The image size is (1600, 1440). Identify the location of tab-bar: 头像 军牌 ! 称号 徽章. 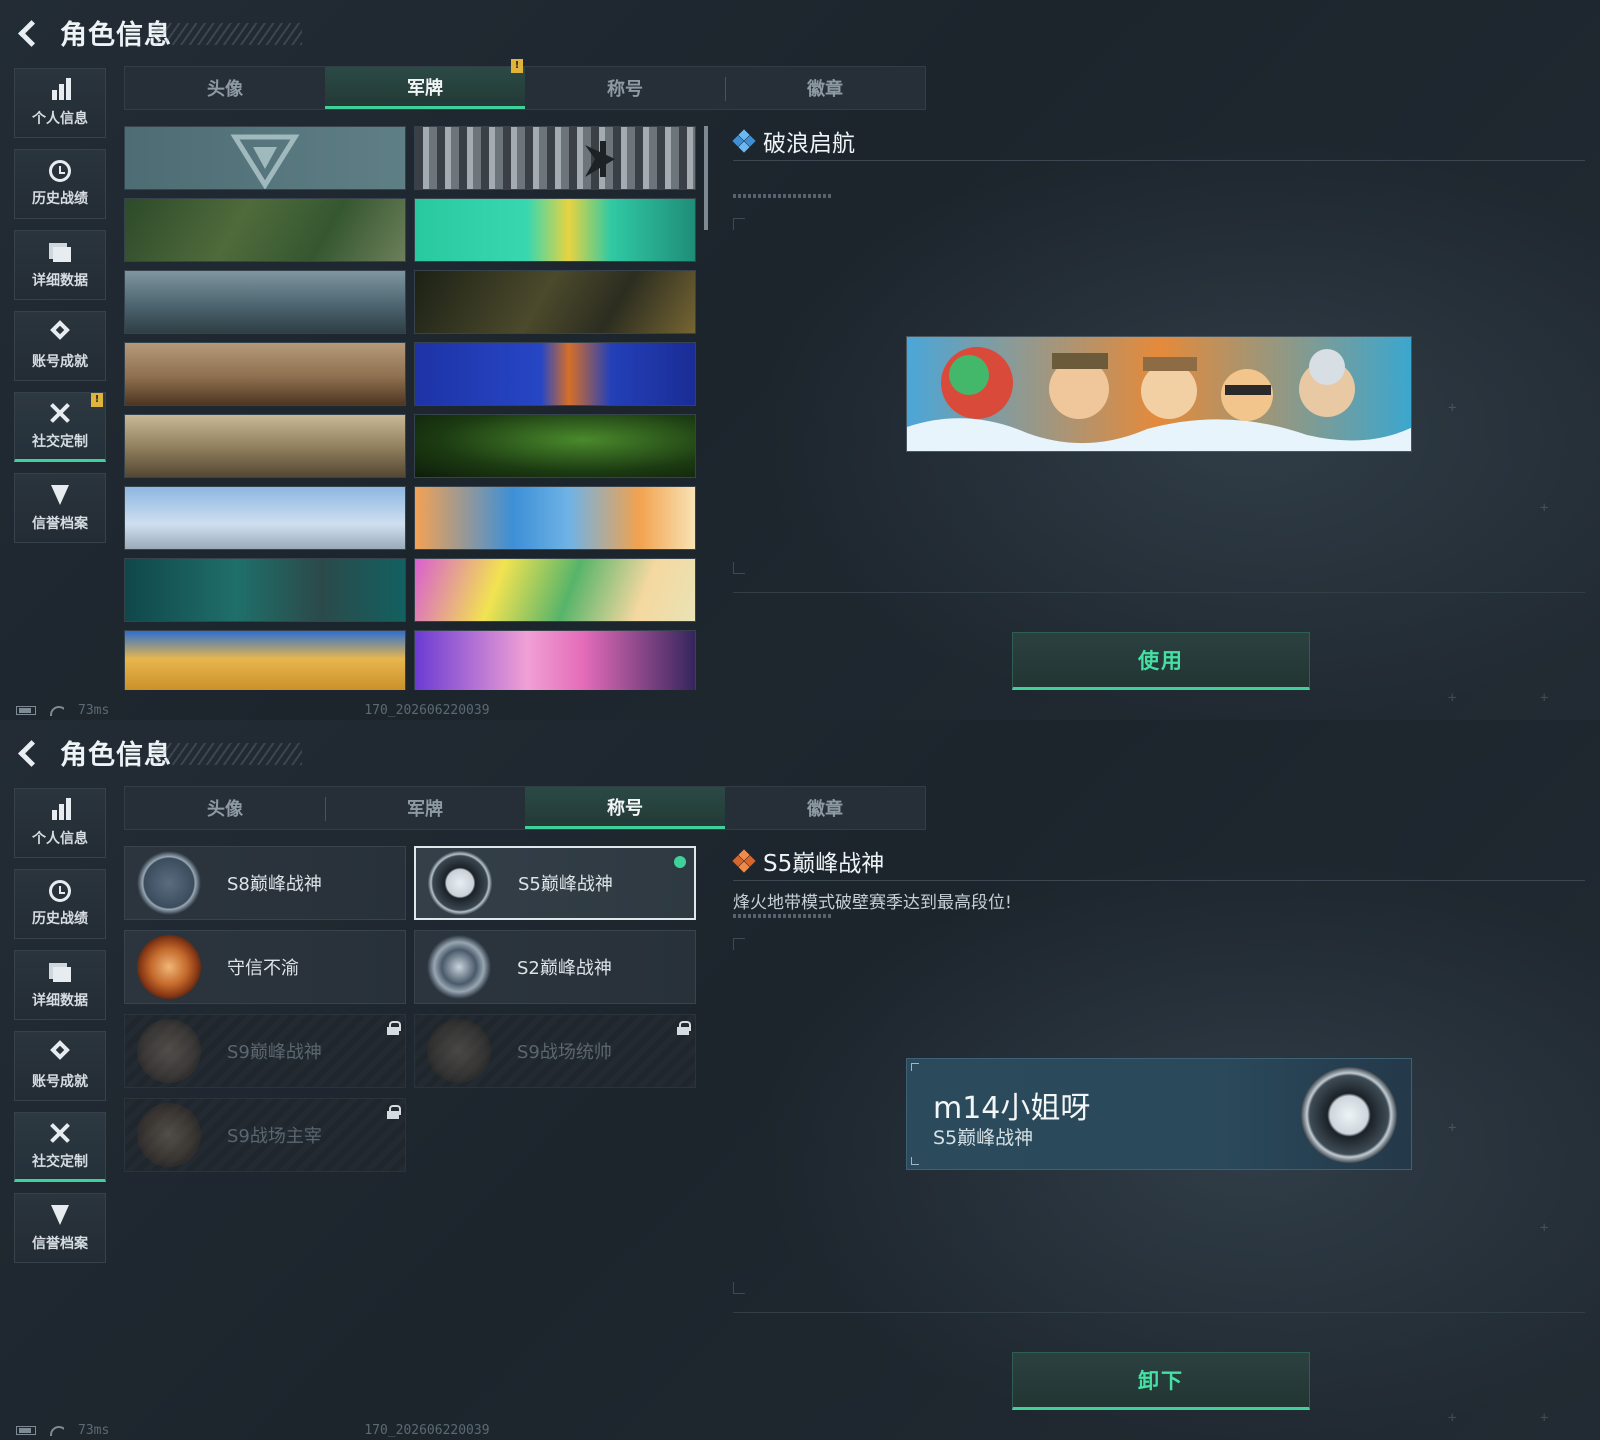
(525, 84).